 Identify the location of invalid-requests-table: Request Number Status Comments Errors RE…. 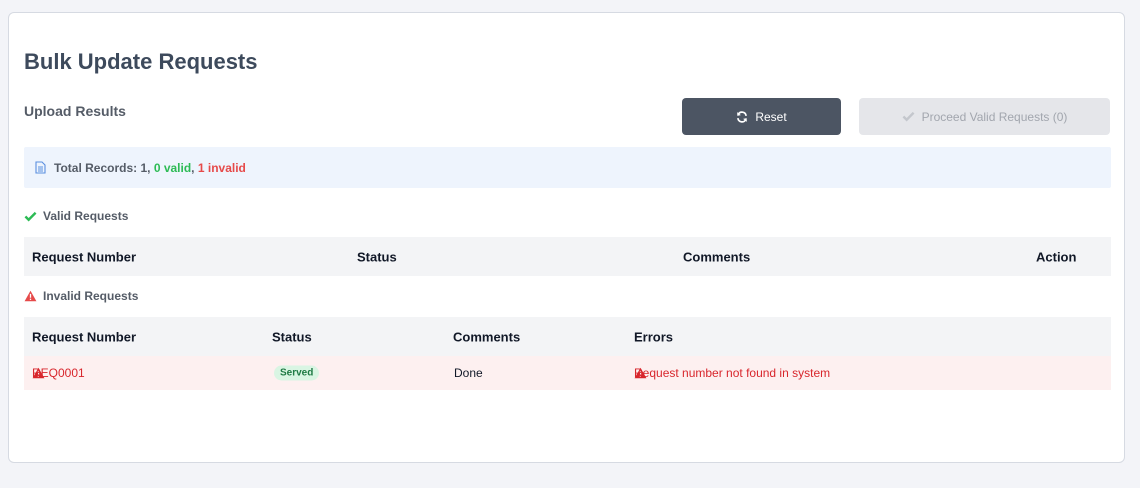
(567, 353).